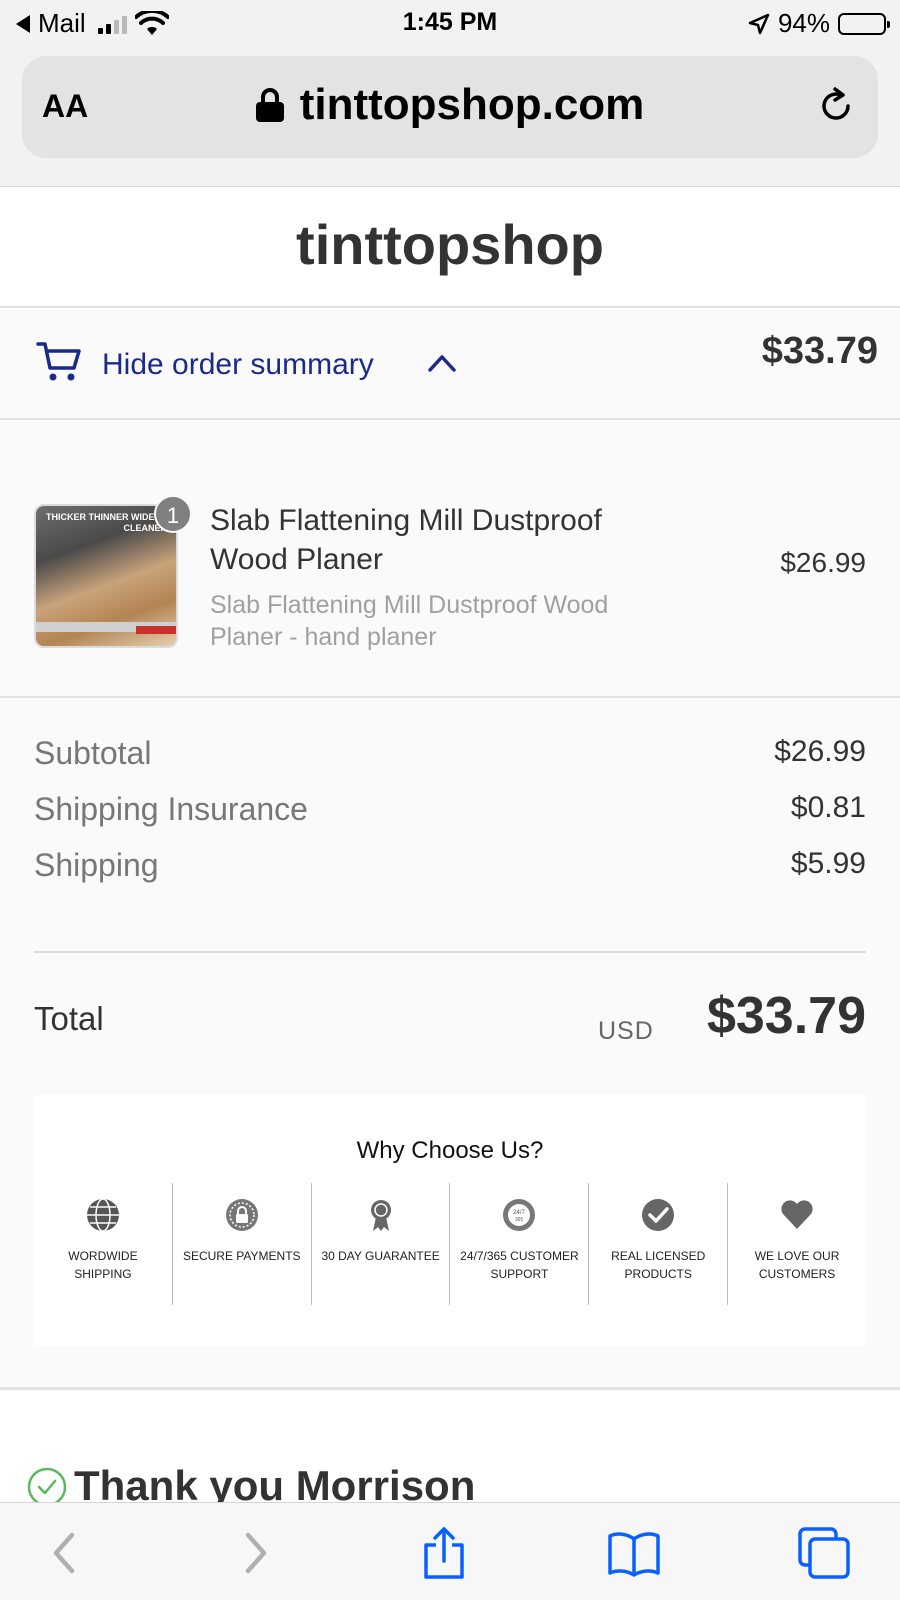 This screenshot has width=900, height=1600. Describe the element at coordinates (450, 22) in the screenshot. I see `status-bar: Mail 1:45 PM 94%` at that location.